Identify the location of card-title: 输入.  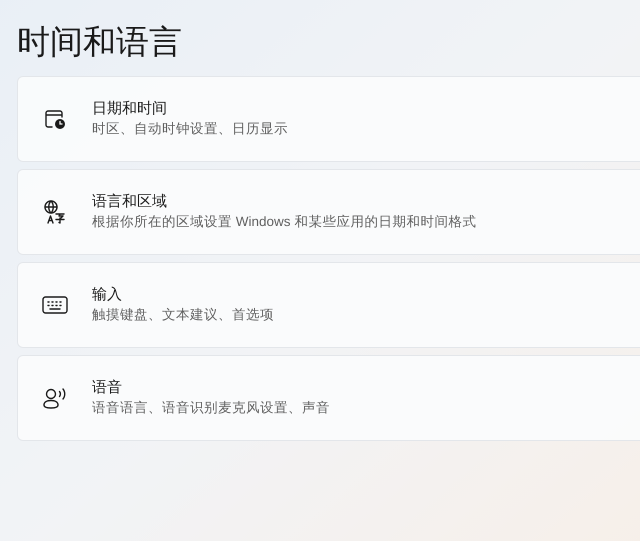
(107, 295).